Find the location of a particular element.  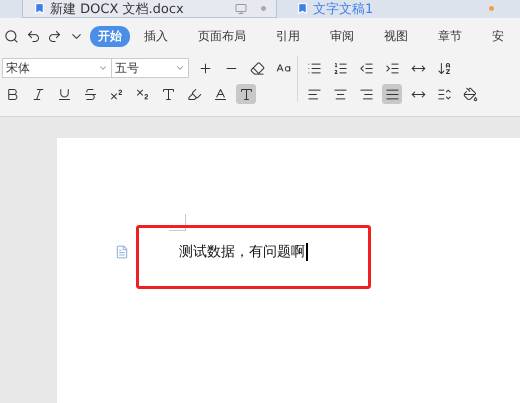

character-shading-icon is located at coordinates (246, 94).